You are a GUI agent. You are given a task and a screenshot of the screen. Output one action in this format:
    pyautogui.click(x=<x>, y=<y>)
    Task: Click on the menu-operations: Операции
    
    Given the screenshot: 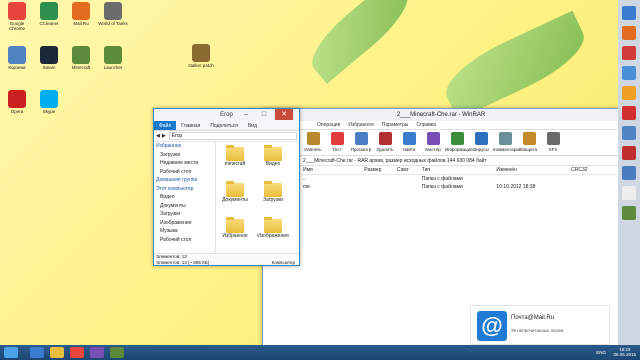 What is the action you would take?
    pyautogui.click(x=328, y=125)
    